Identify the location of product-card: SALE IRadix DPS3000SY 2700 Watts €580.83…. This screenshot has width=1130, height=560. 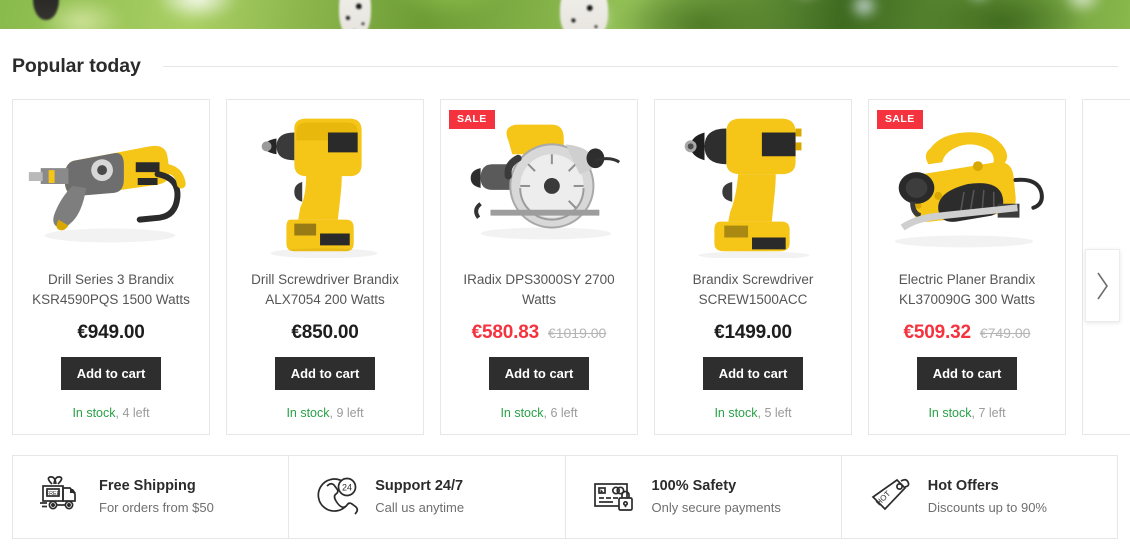
(539, 267).